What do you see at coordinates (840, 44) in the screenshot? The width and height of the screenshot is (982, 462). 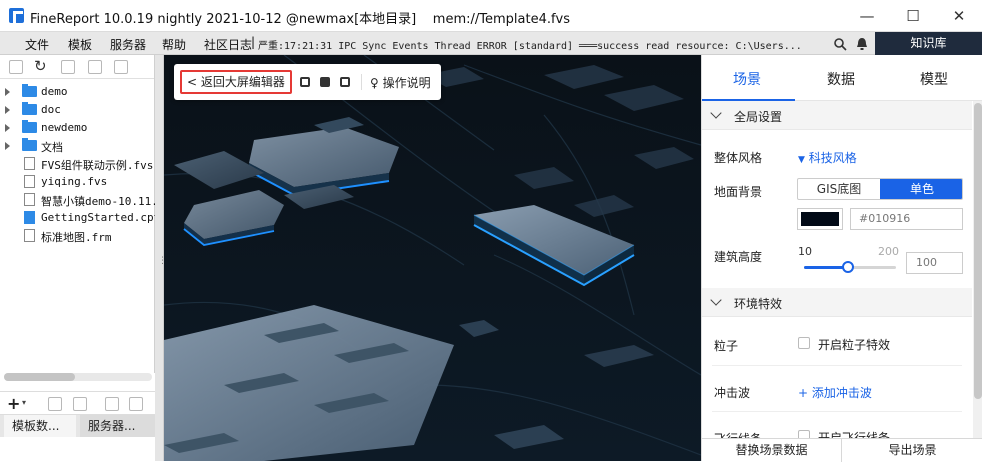 I see `search-icon` at bounding box center [840, 44].